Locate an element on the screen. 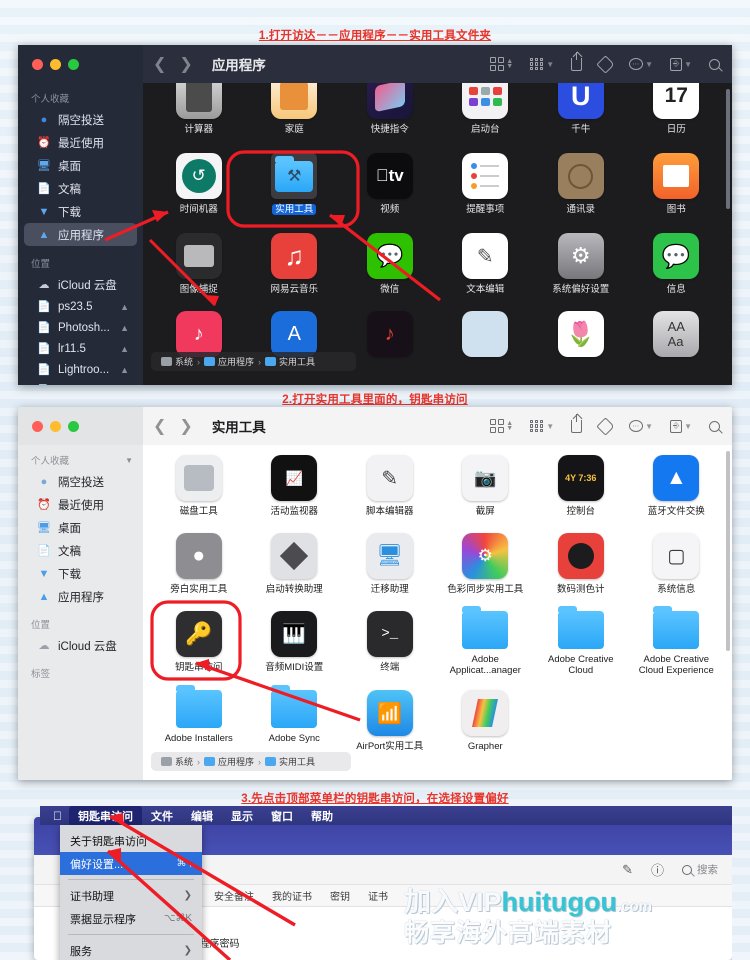 Image resolution: width=750 pixels, height=960 pixels. app-item: 图像捕捉 is located at coordinates (199, 261).